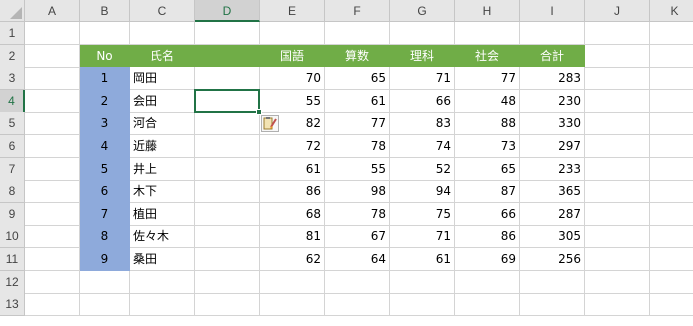 The width and height of the screenshot is (693, 326). Describe the element at coordinates (292, 56) in the screenshot. I see `cell-e2: 国語` at that location.